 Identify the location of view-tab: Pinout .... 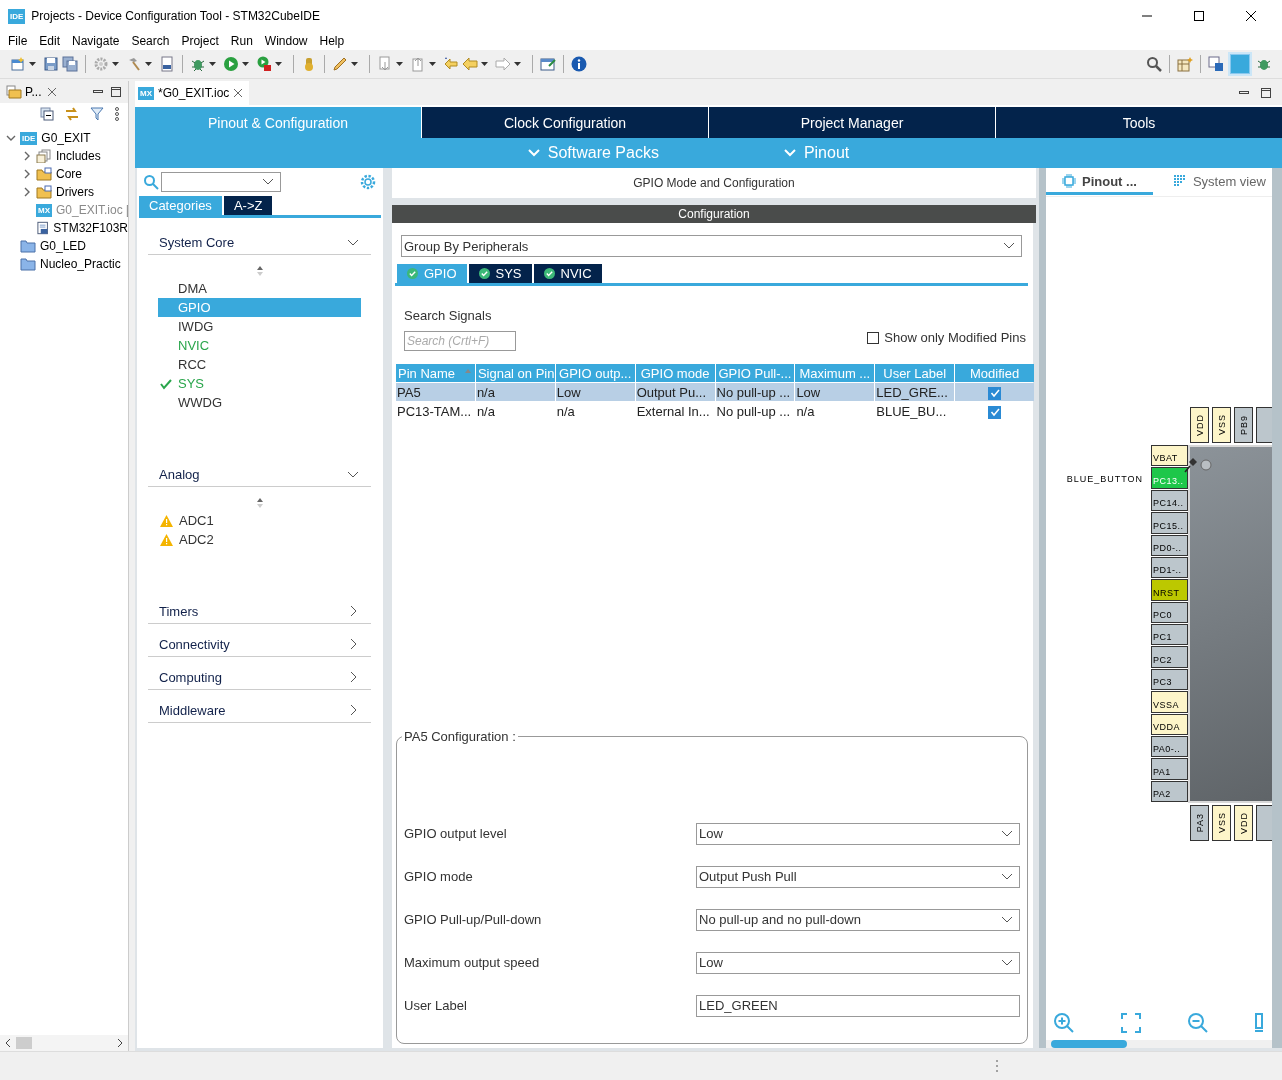
(1099, 182).